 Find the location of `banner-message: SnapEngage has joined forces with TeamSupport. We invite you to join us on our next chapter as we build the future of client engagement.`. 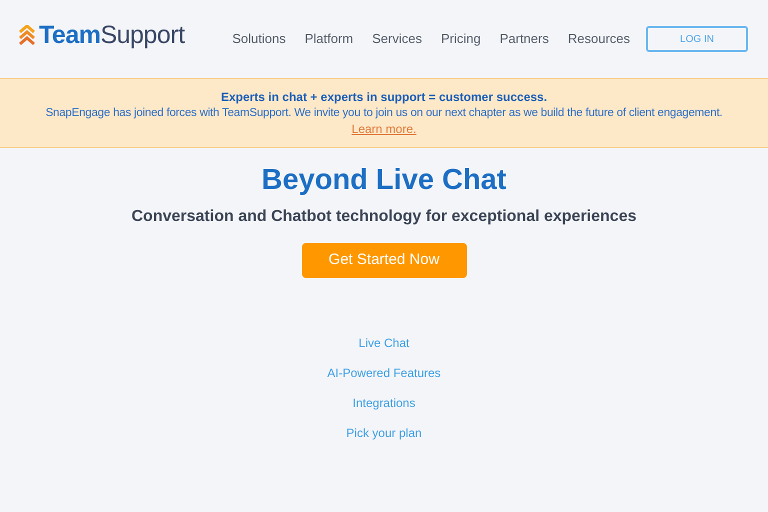

banner-message: SnapEngage has joined forces with TeamSupport. We invite you to join us on our next chapter as we build the future of client engagement. is located at coordinates (384, 113).